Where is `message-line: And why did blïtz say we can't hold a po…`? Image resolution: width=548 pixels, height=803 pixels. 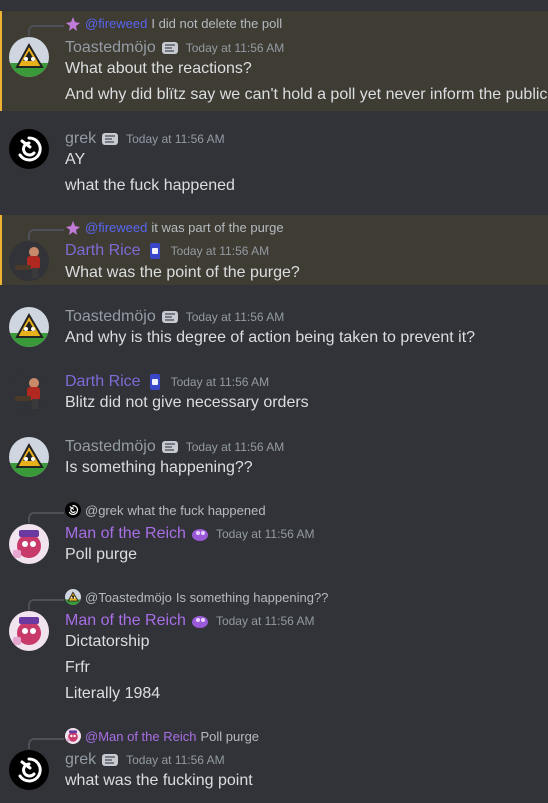 message-line: And why did blïtz say we can't hold a po… is located at coordinates (306, 94).